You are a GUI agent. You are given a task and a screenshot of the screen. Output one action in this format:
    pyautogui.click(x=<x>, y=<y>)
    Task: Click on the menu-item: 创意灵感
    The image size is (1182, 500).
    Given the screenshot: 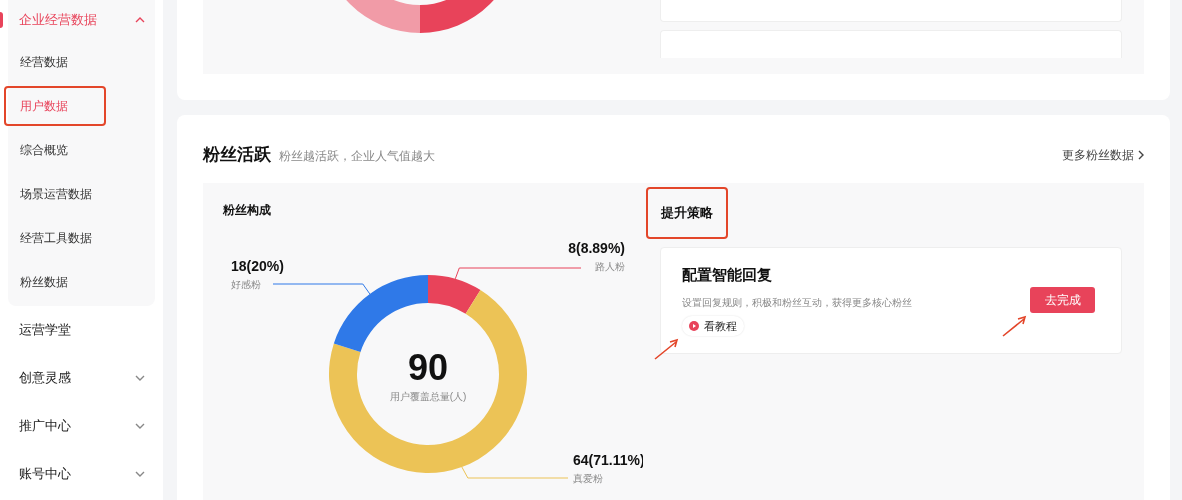 What is the action you would take?
    pyautogui.click(x=81, y=378)
    